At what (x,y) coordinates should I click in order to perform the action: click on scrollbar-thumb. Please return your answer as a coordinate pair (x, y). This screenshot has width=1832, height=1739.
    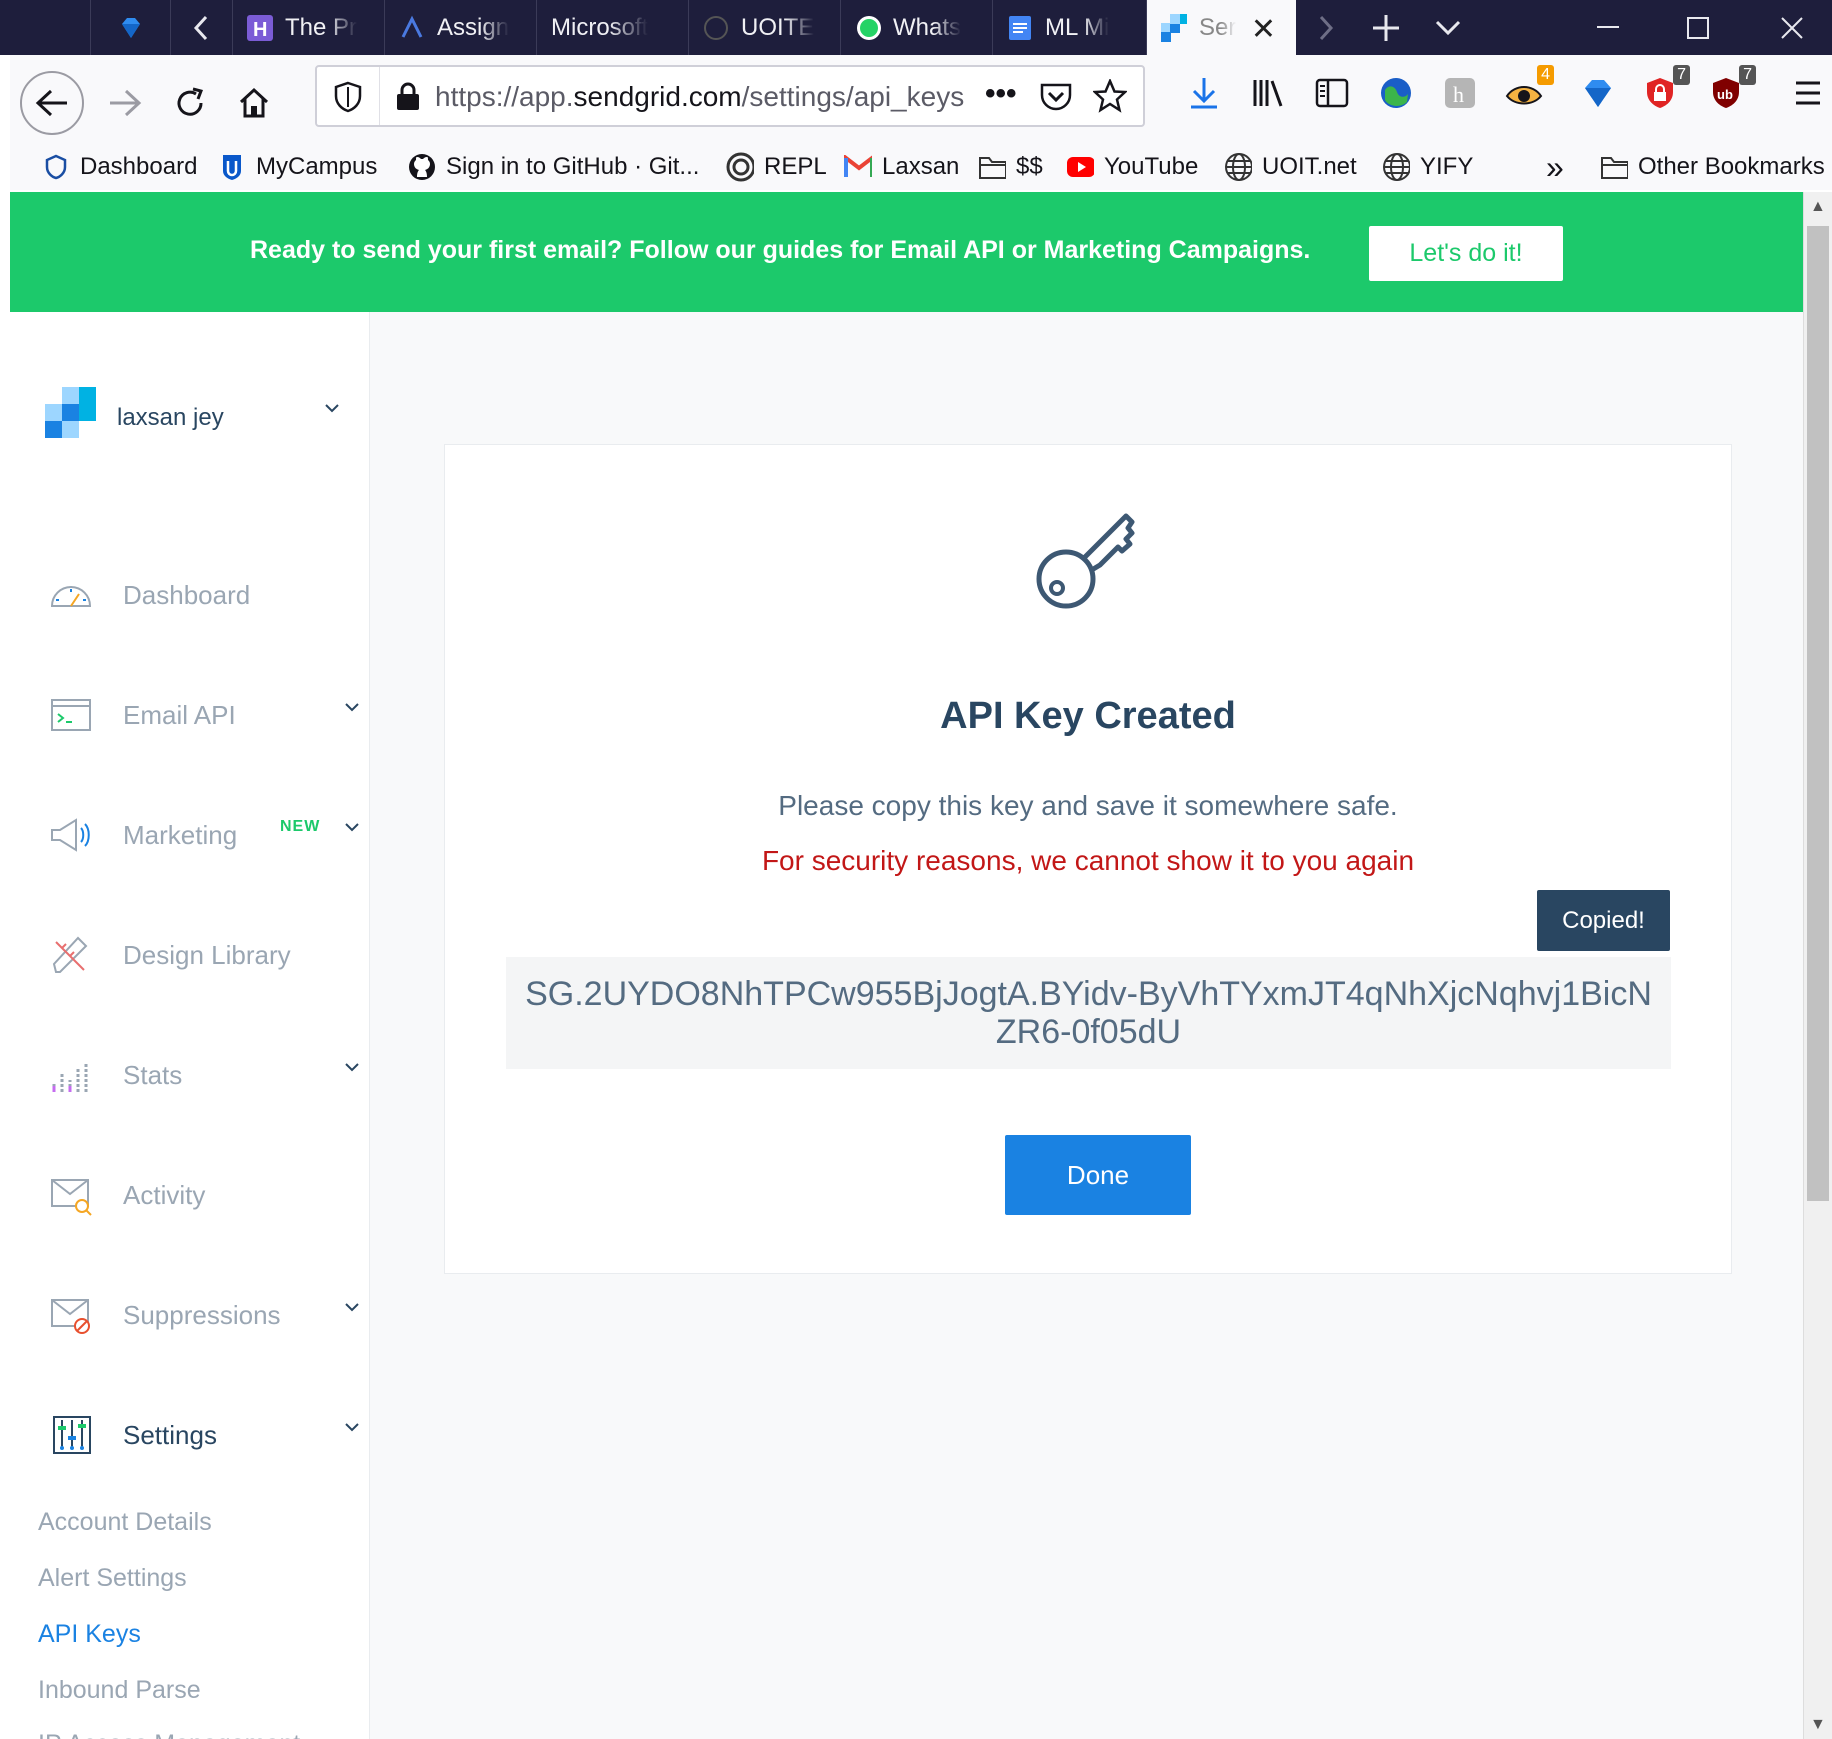
    Looking at the image, I should click on (1818, 713).